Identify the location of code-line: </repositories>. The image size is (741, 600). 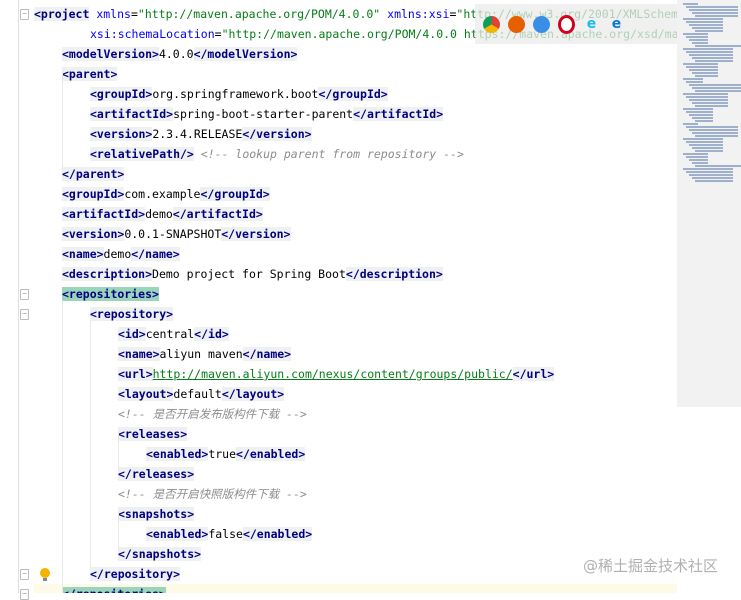
(338, 588).